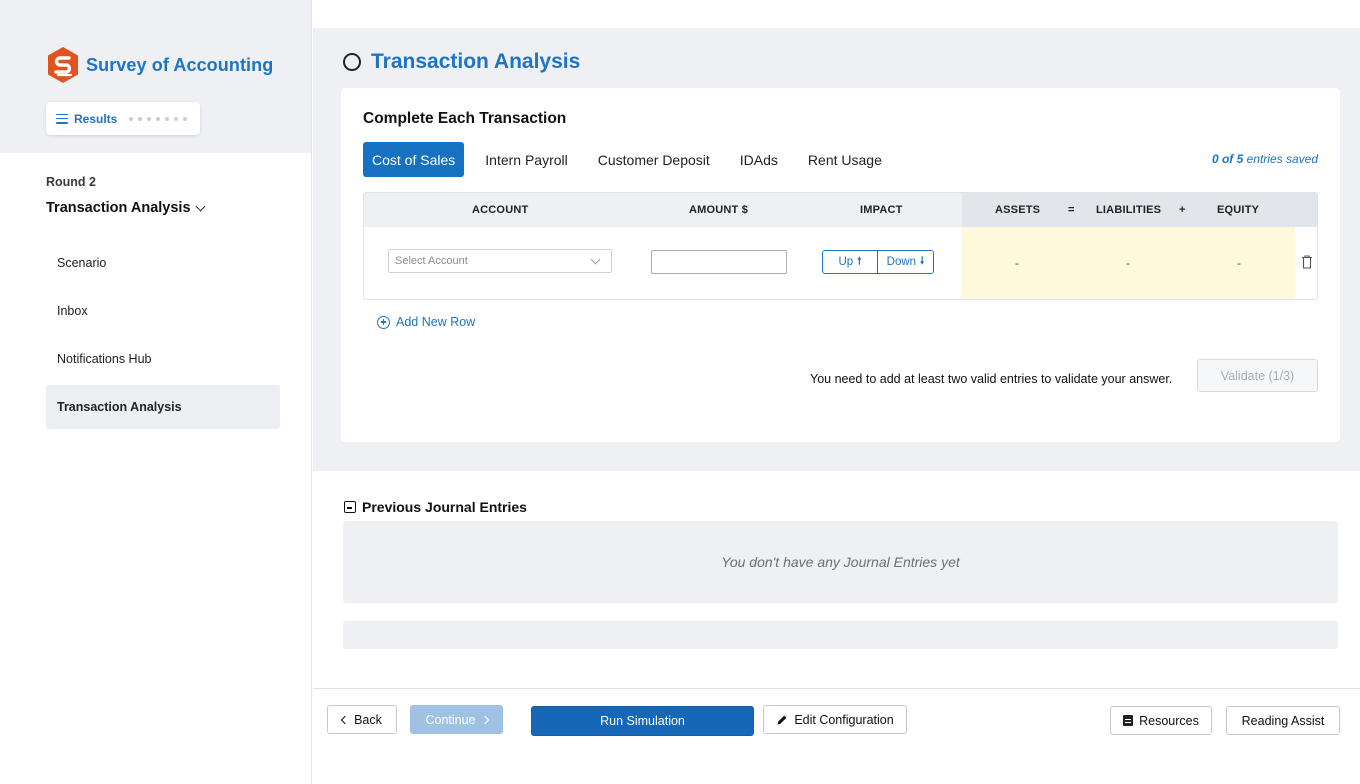  What do you see at coordinates (1257, 375) in the screenshot?
I see `validate-button: Validate (1/3)` at bounding box center [1257, 375].